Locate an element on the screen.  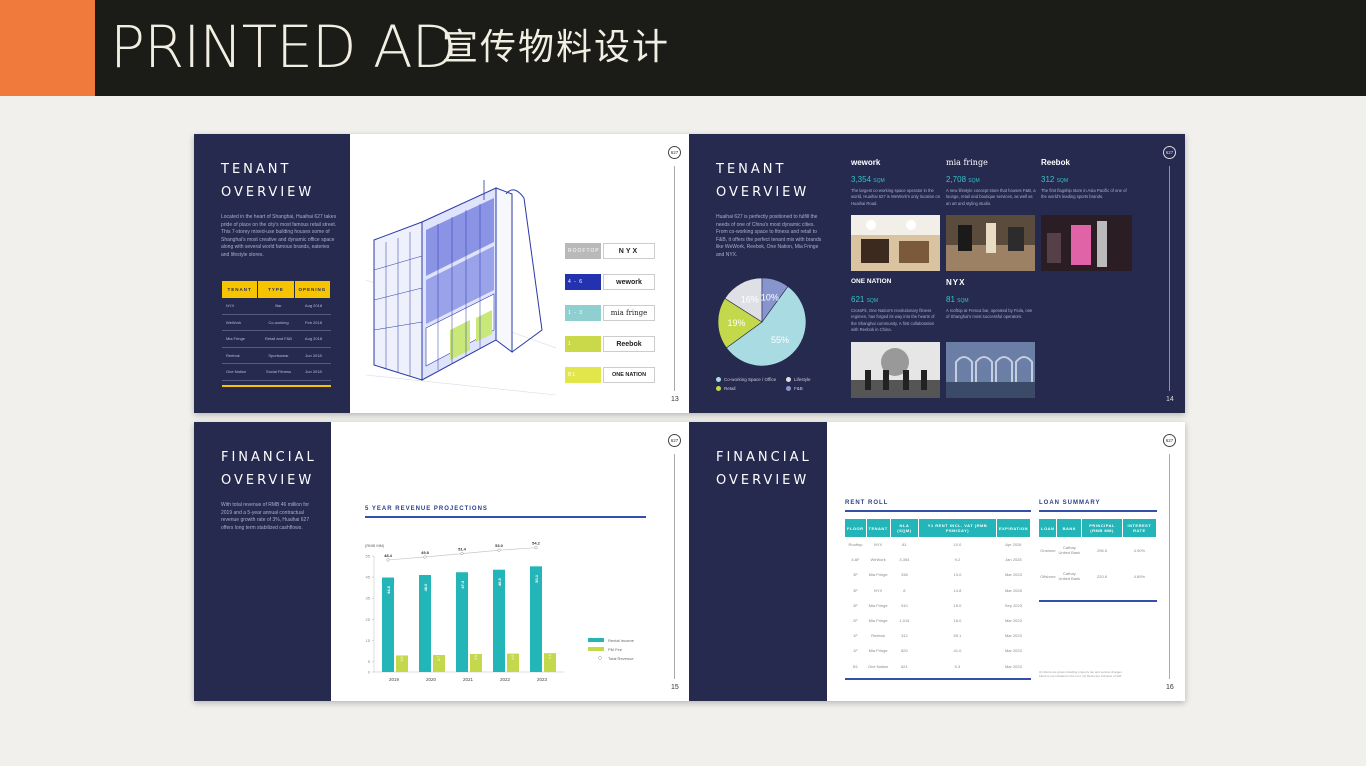
legend-swatch-total is located at coordinates (600, 658).